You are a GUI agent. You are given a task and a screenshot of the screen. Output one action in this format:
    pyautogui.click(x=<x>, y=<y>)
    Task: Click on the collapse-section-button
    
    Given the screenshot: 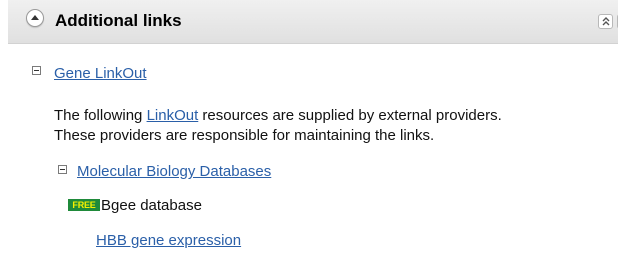 What is the action you would take?
    pyautogui.click(x=35, y=18)
    